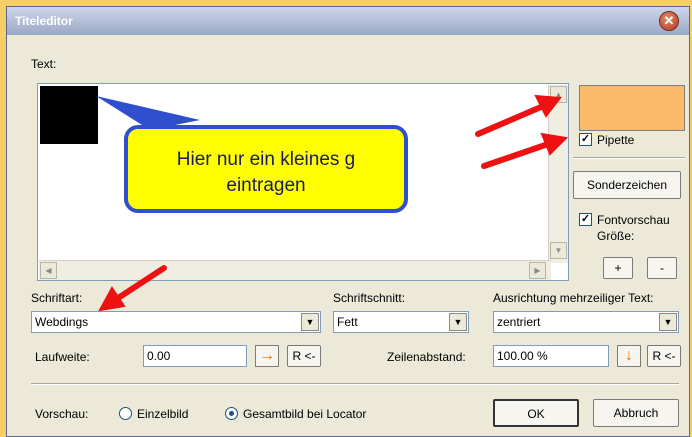 This screenshot has width=692, height=437. Describe the element at coordinates (266, 159) in the screenshot. I see `callout-line-1: Hier nur ein kleines g` at that location.